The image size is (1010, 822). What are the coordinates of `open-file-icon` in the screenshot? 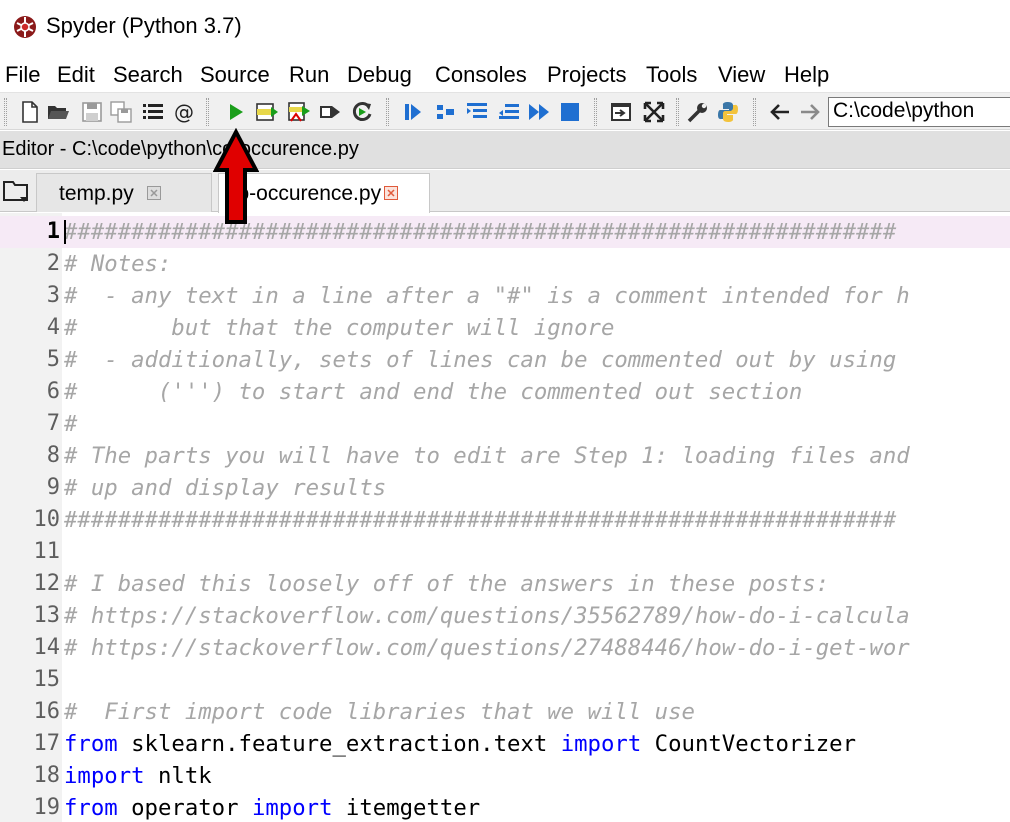 It's located at (58, 112).